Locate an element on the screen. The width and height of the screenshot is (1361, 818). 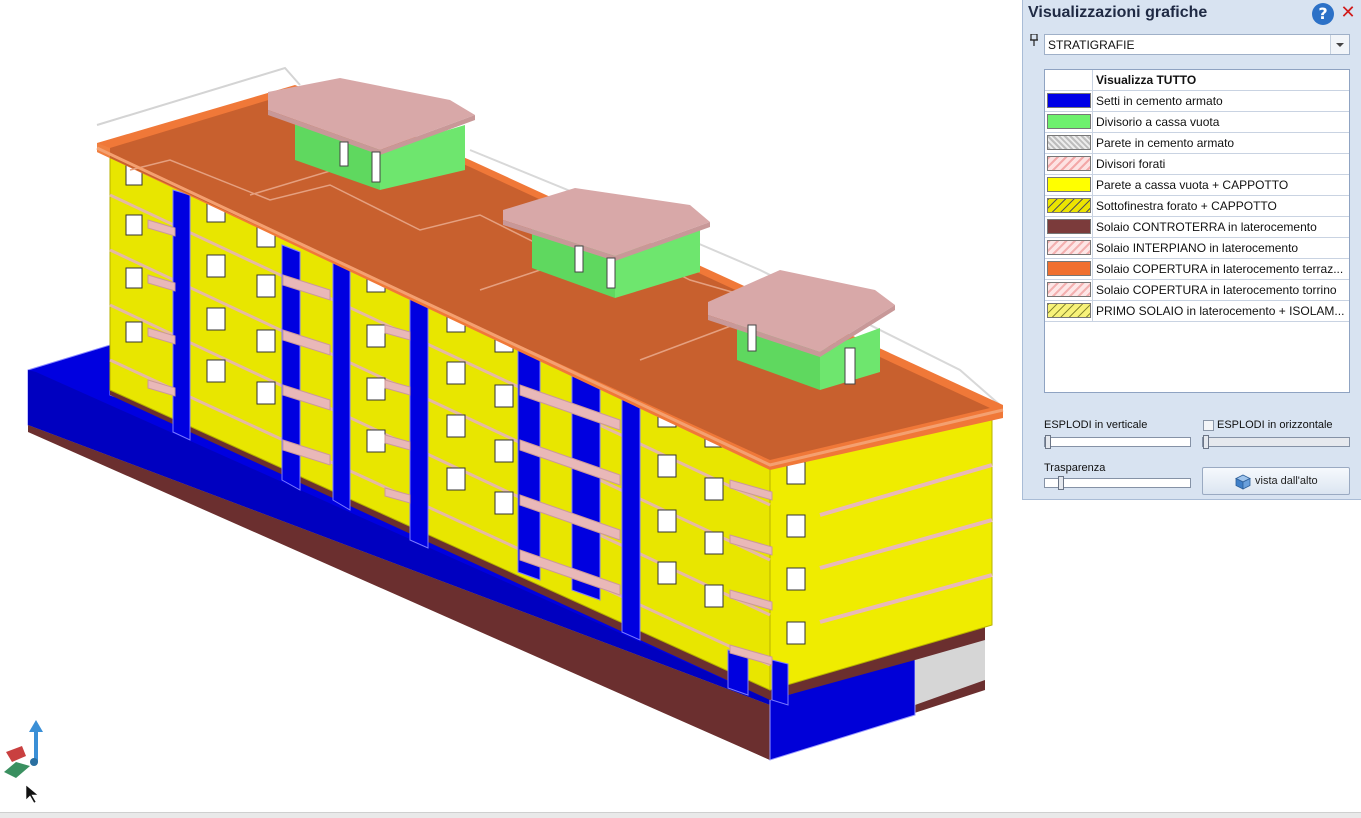
explode-vertical-slider is located at coordinates (1117, 442).